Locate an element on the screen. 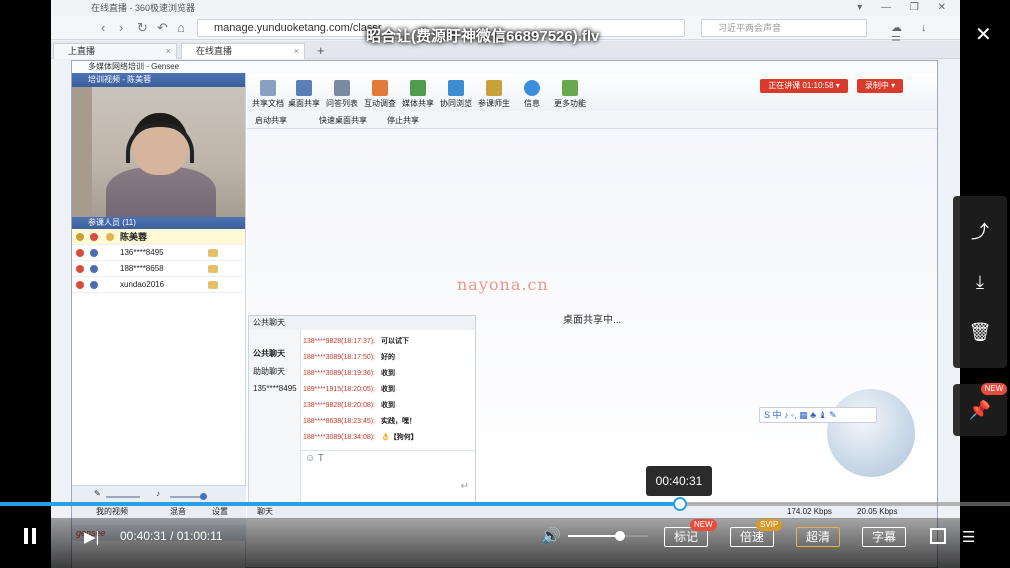 This screenshot has height=568, width=1010. chat-tab-private: 135****8495 is located at coordinates (275, 388).